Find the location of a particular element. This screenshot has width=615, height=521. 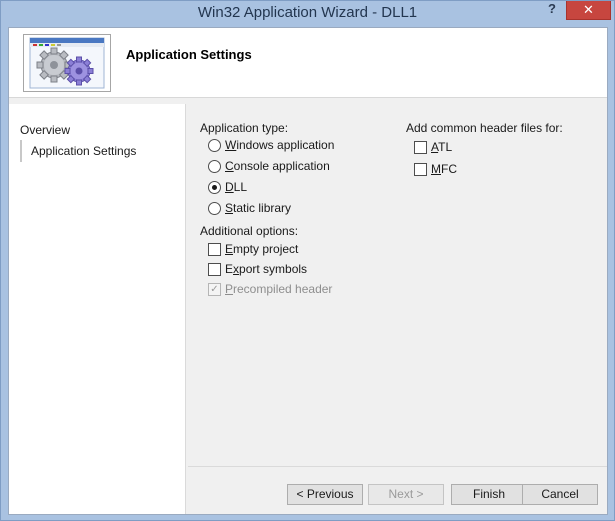

checkmark-icon: ✓ is located at coordinates (214, 289).